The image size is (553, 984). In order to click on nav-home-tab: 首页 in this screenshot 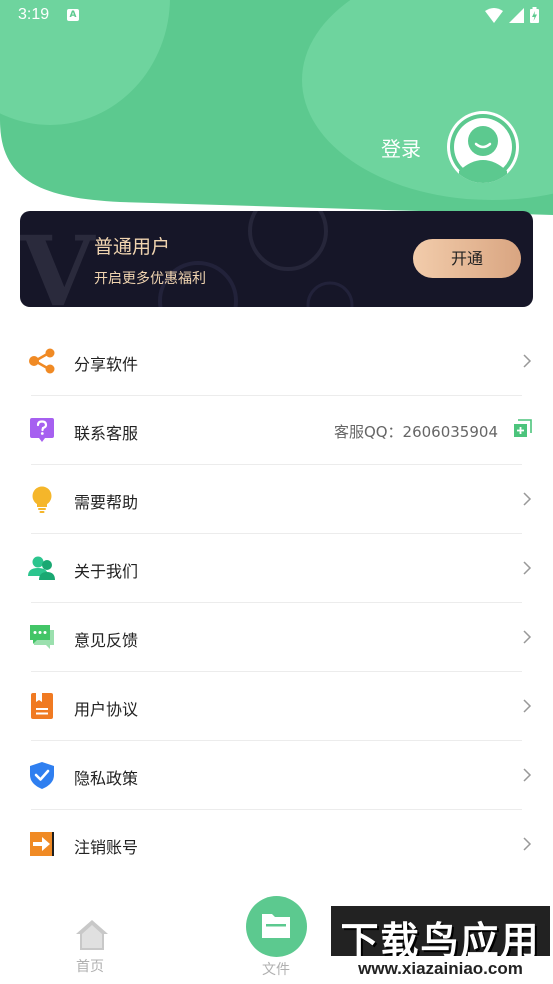, I will do `click(92, 943)`.